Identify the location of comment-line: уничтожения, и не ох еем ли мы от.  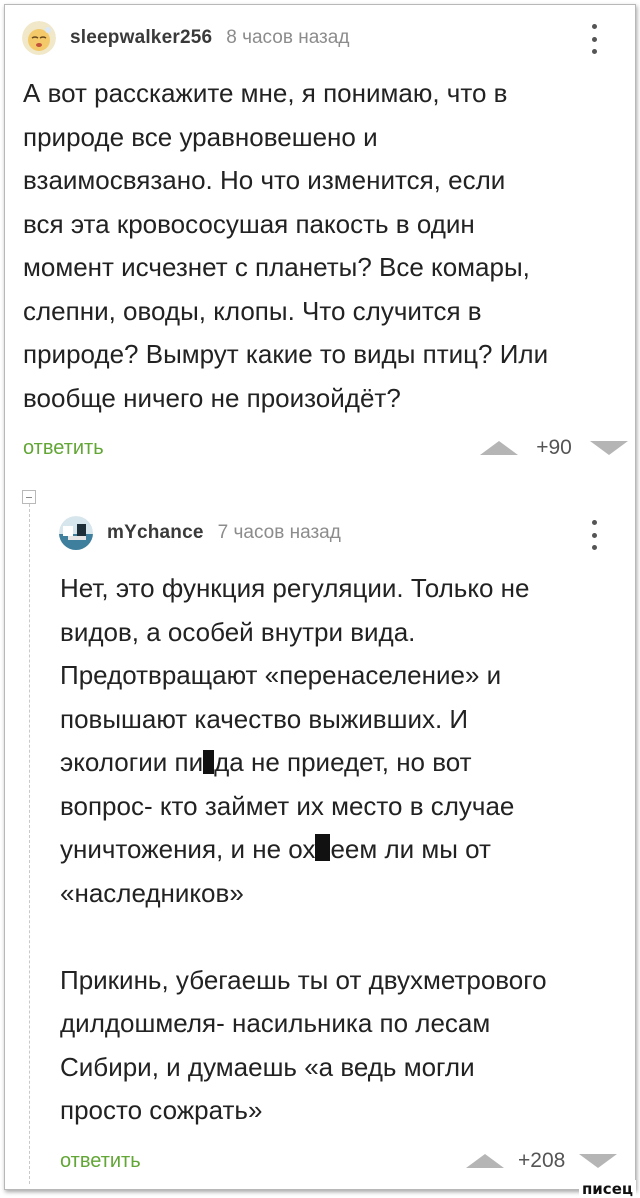
(303, 850).